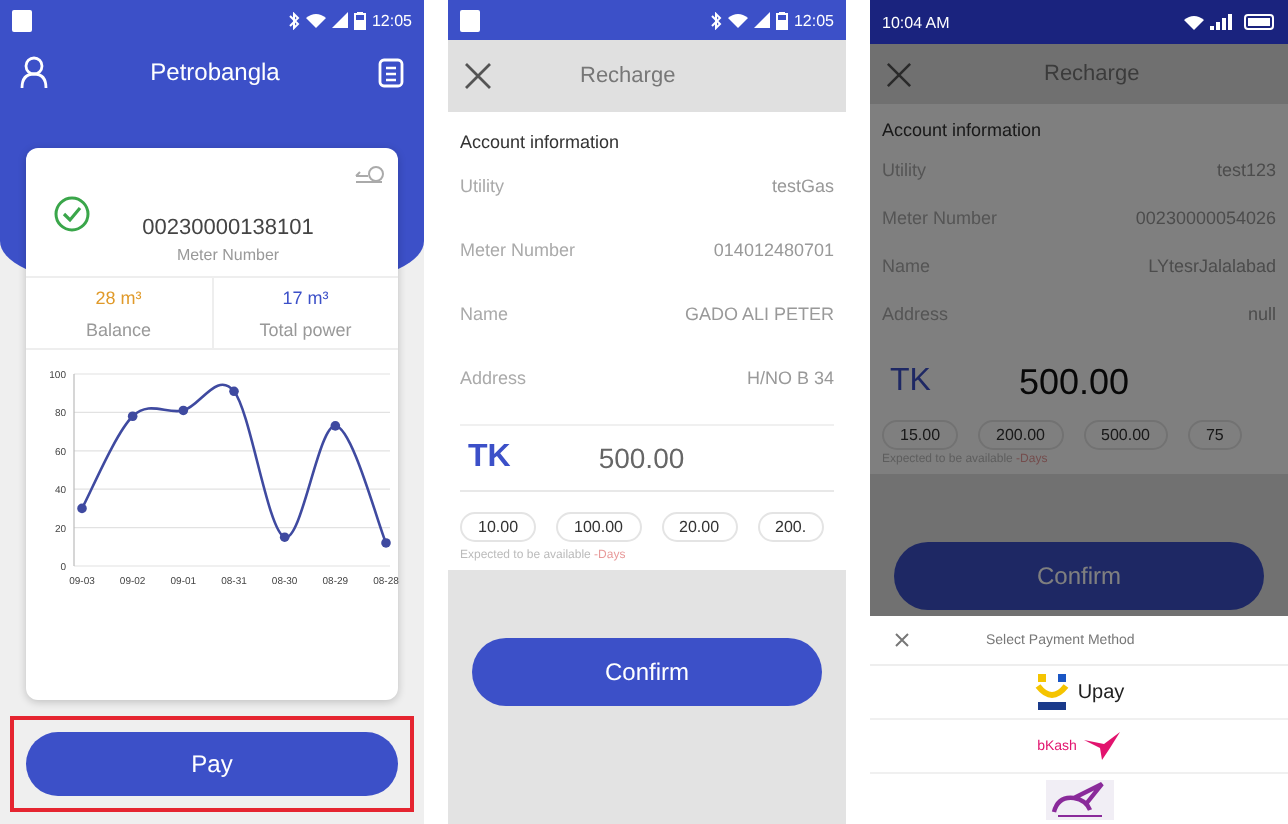  I want to click on payment-method-item: Upay, so click(1079, 693).